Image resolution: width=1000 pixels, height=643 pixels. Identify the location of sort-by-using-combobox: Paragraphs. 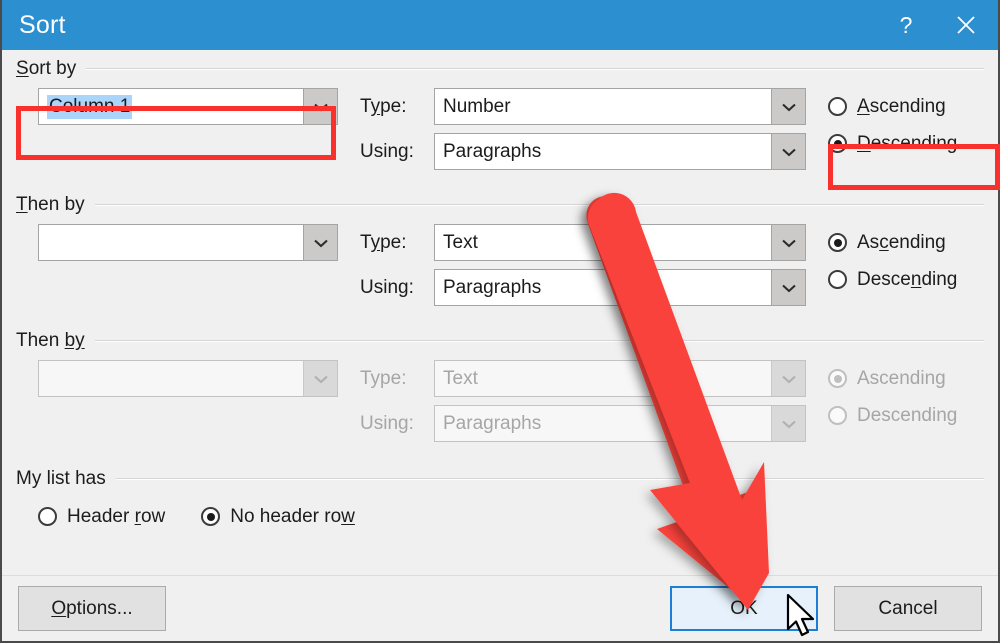
(620, 151).